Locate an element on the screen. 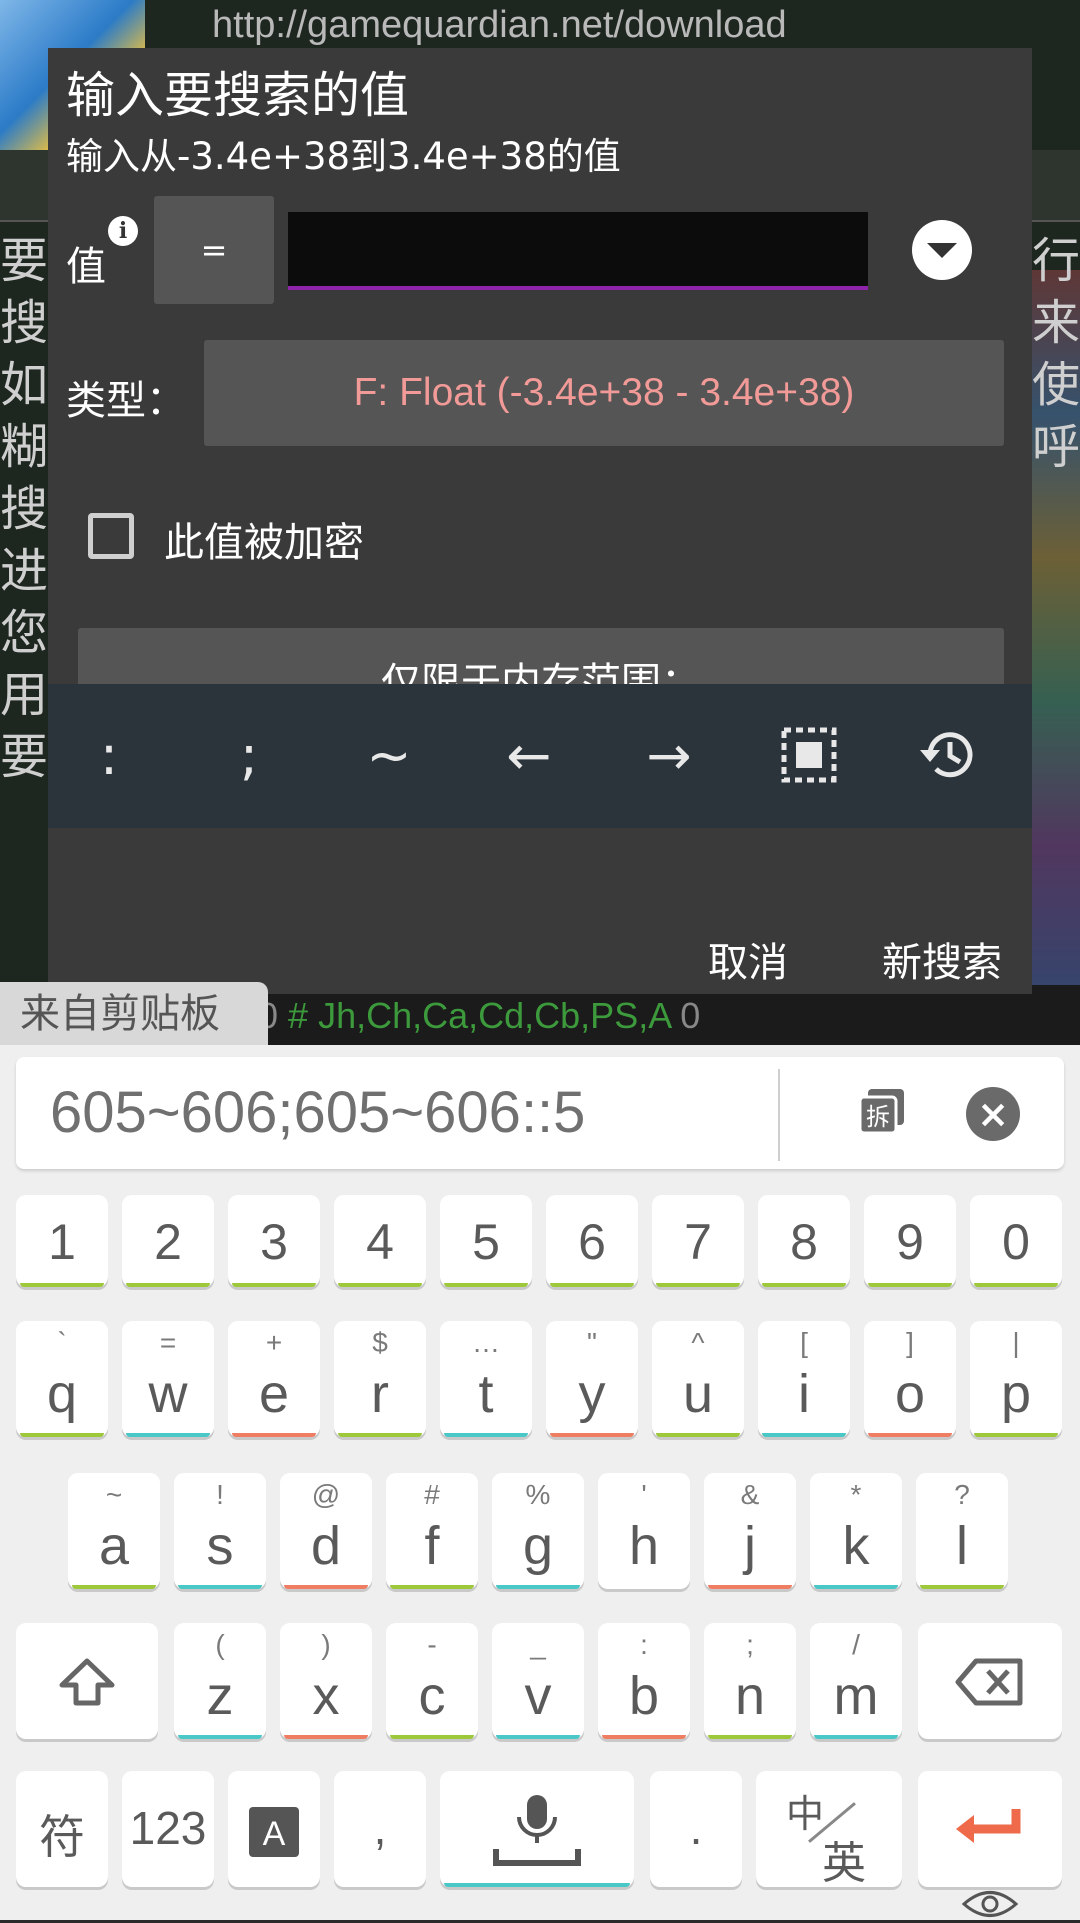  key-w: = w is located at coordinates (168, 1379).